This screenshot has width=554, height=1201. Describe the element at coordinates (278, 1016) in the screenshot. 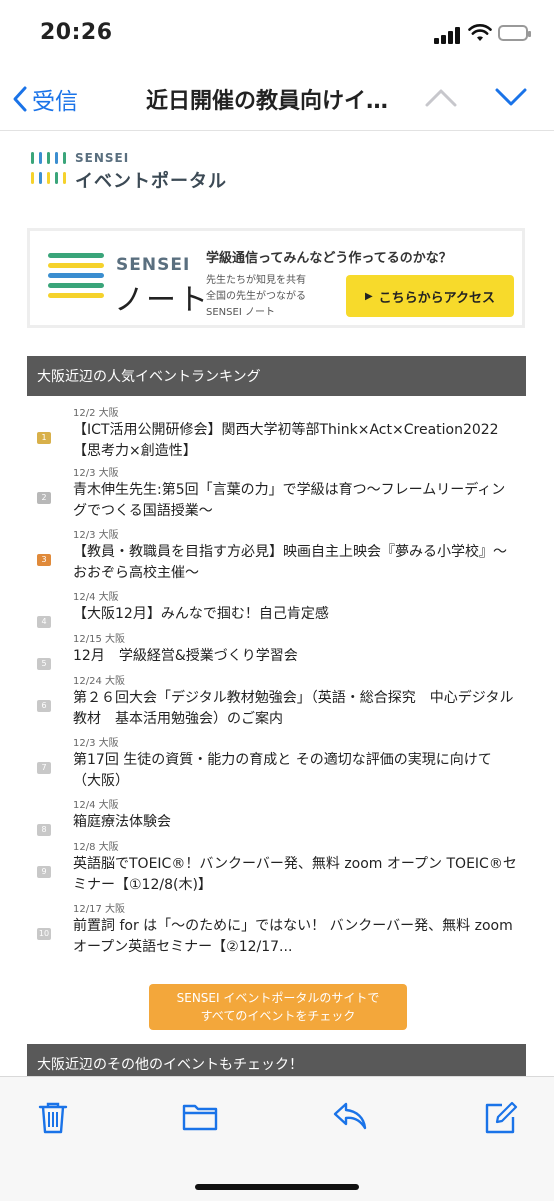

I see `cta-line: すべてのイベントをチェック` at that location.